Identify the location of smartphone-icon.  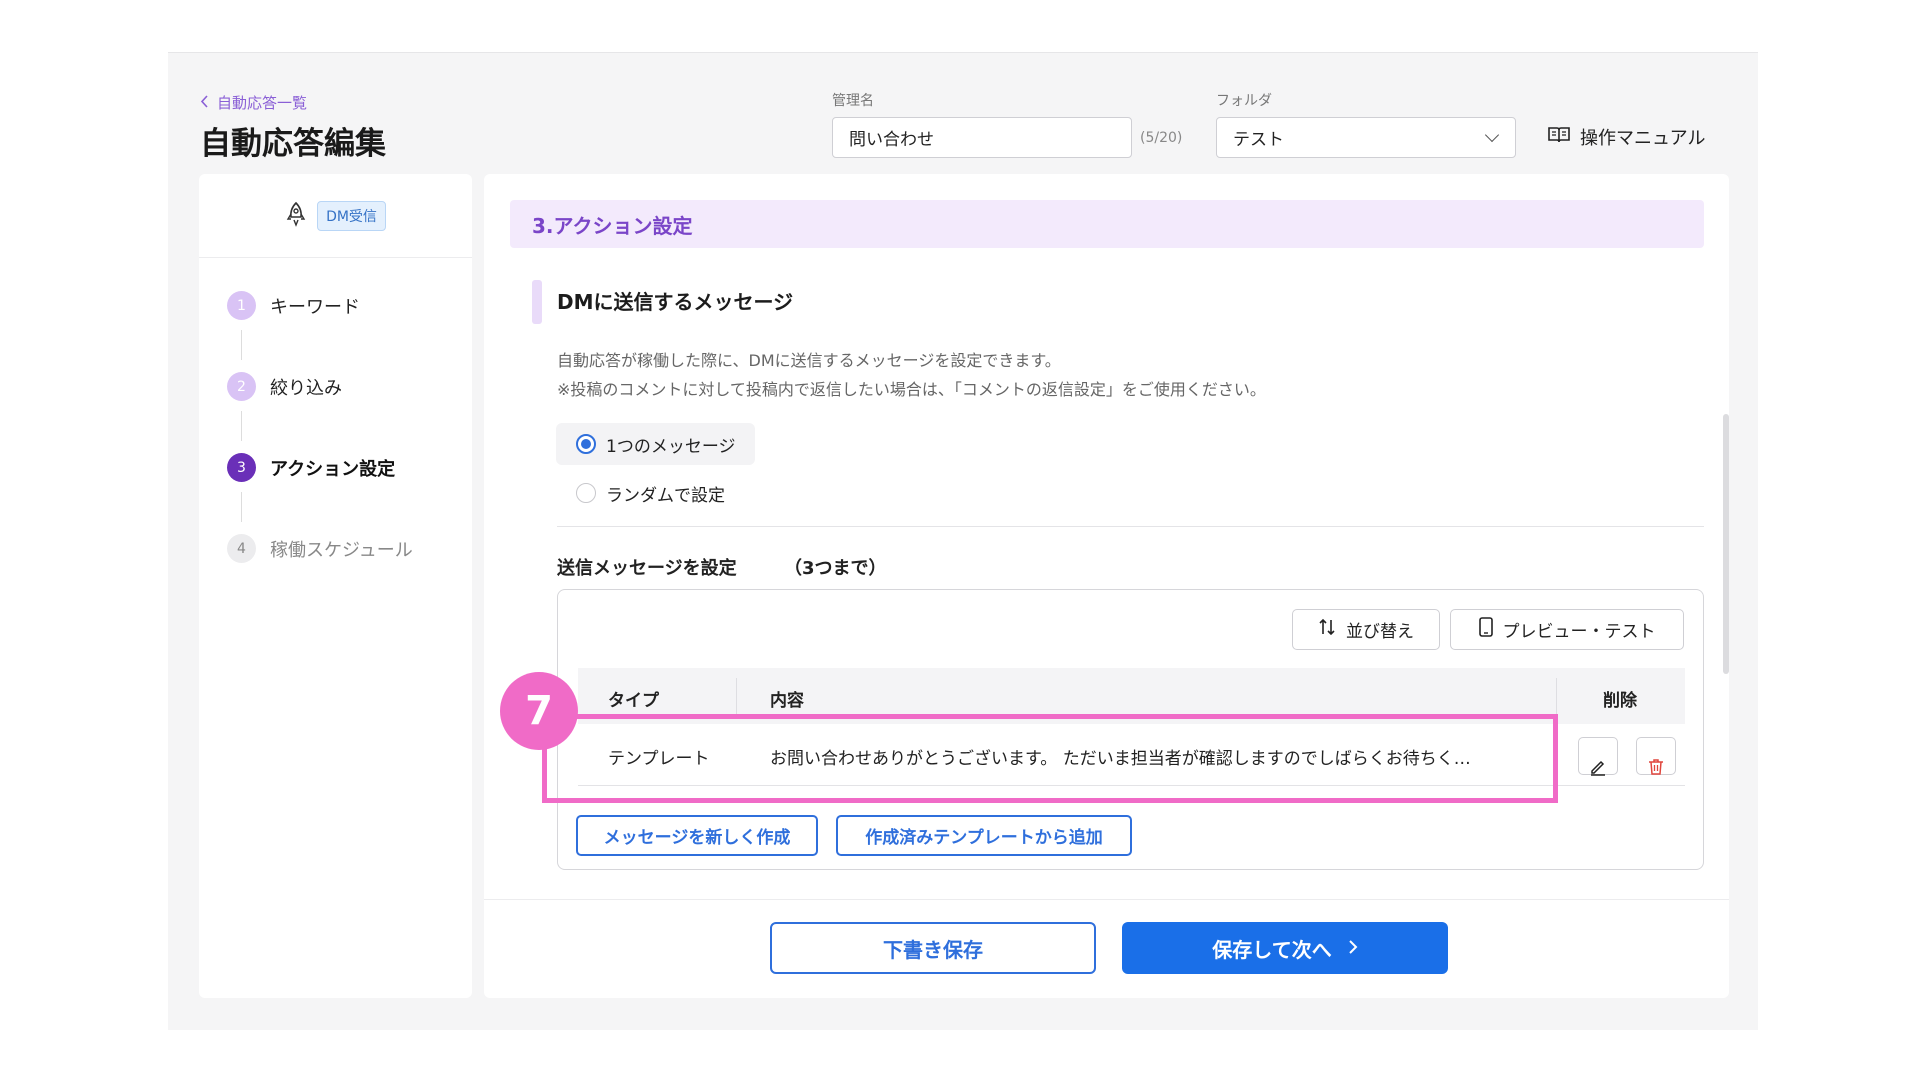
(1485, 629).